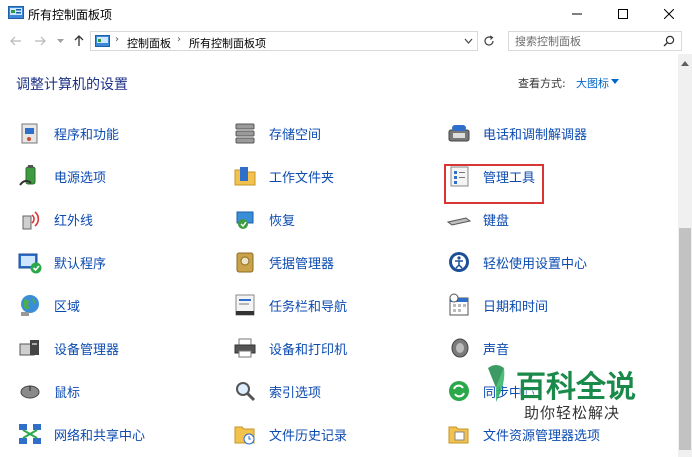 This screenshot has height=457, width=692. Describe the element at coordinates (477, 219) in the screenshot. I see `item-keyboard: 键盘` at that location.